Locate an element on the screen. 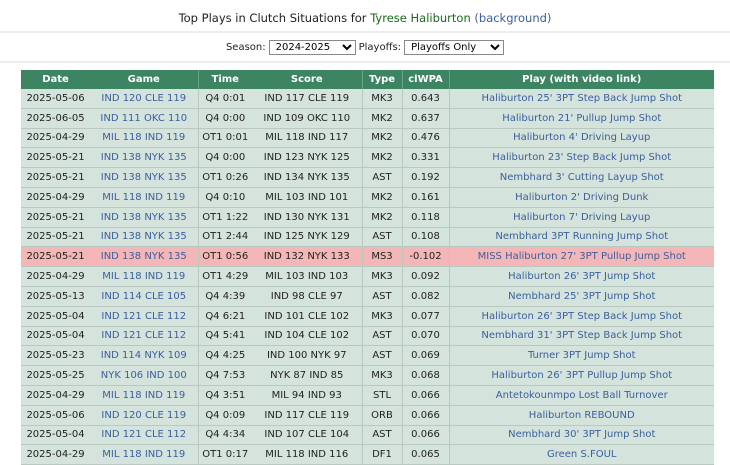  cell-score: MIL 103 IND 103 is located at coordinates (307, 276).